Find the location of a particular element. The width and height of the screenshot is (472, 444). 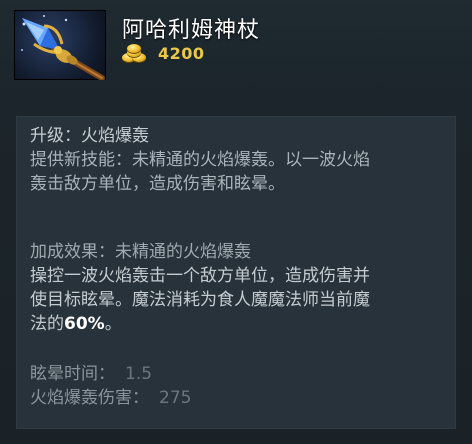

bonus-description-line: 法的60%。 is located at coordinates (76, 324).